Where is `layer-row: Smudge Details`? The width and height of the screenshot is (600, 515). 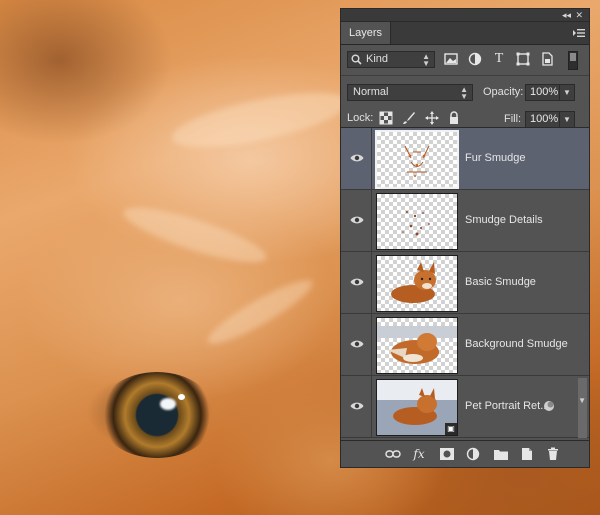
layer-row: Smudge Details is located at coordinates (465, 221).